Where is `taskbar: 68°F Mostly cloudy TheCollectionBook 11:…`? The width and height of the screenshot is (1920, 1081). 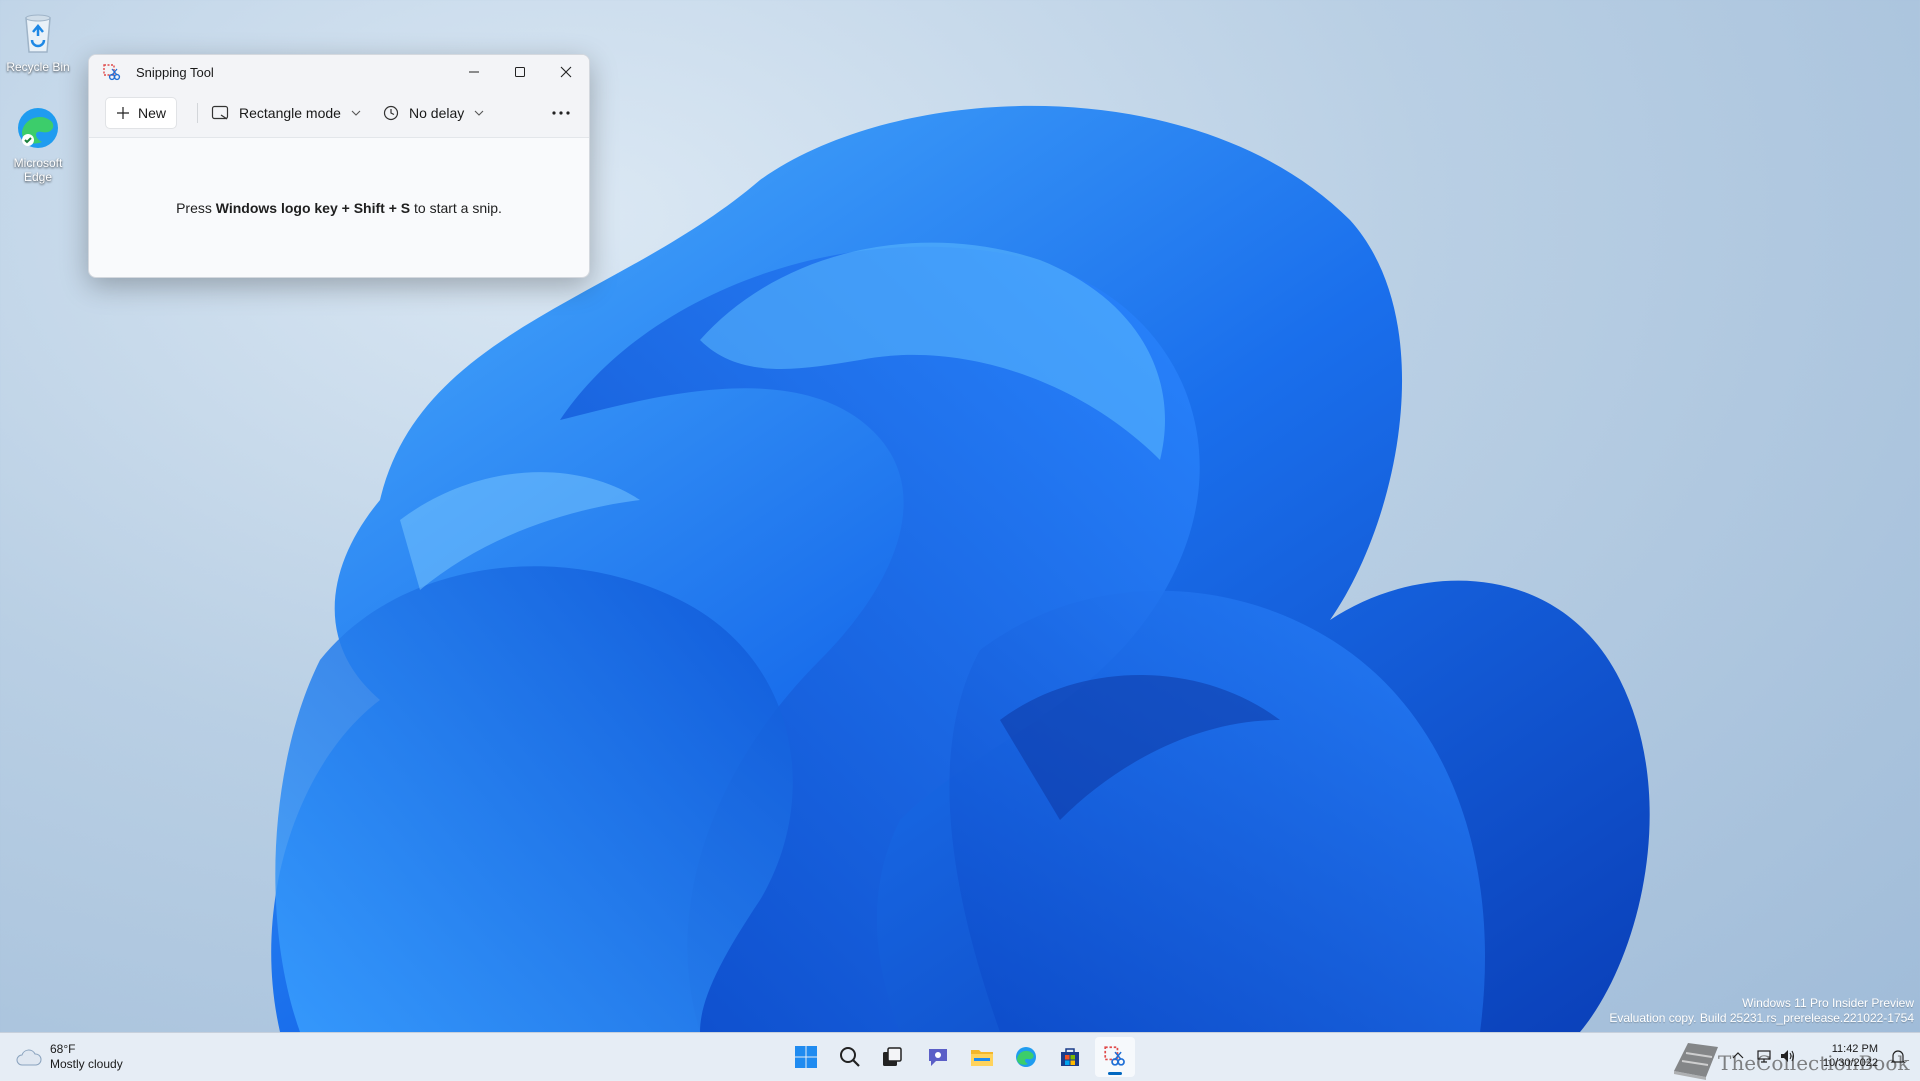
taskbar: 68°F Mostly cloudy TheCollectionBook 11:… is located at coordinates (960, 1056).